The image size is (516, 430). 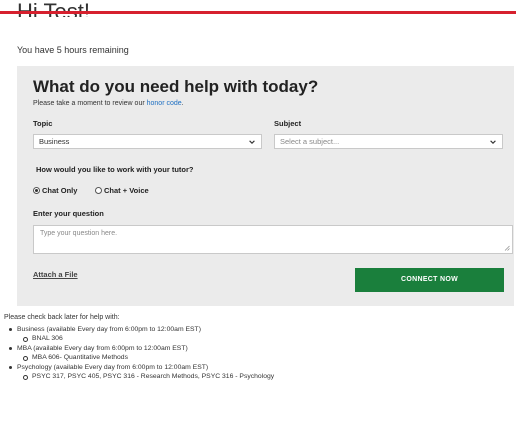 I want to click on option-chat-only-label: Chat Only, so click(x=60, y=190).